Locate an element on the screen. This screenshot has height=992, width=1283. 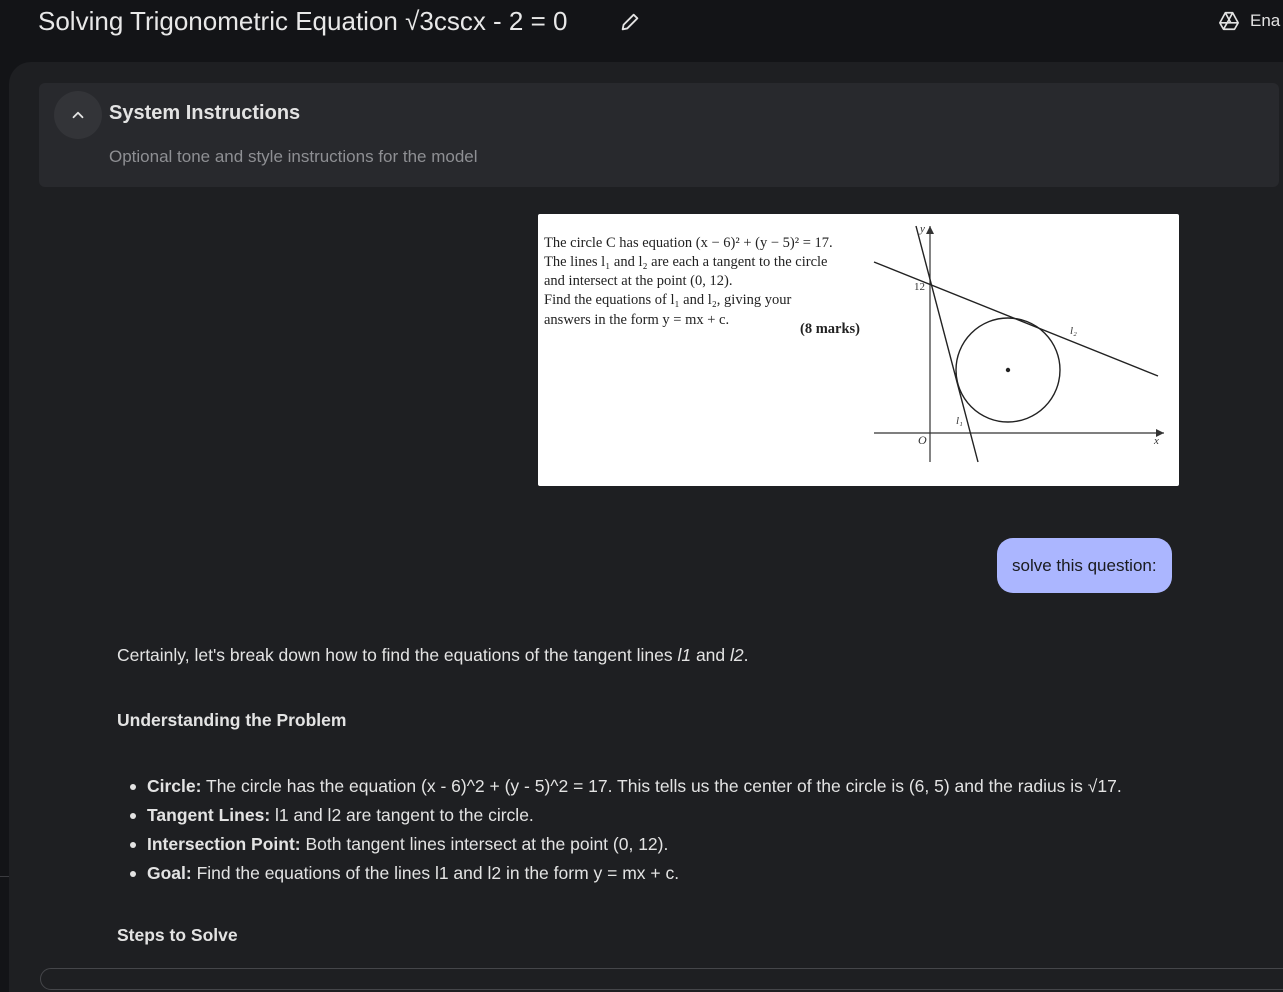
intro-and: and is located at coordinates (711, 655).